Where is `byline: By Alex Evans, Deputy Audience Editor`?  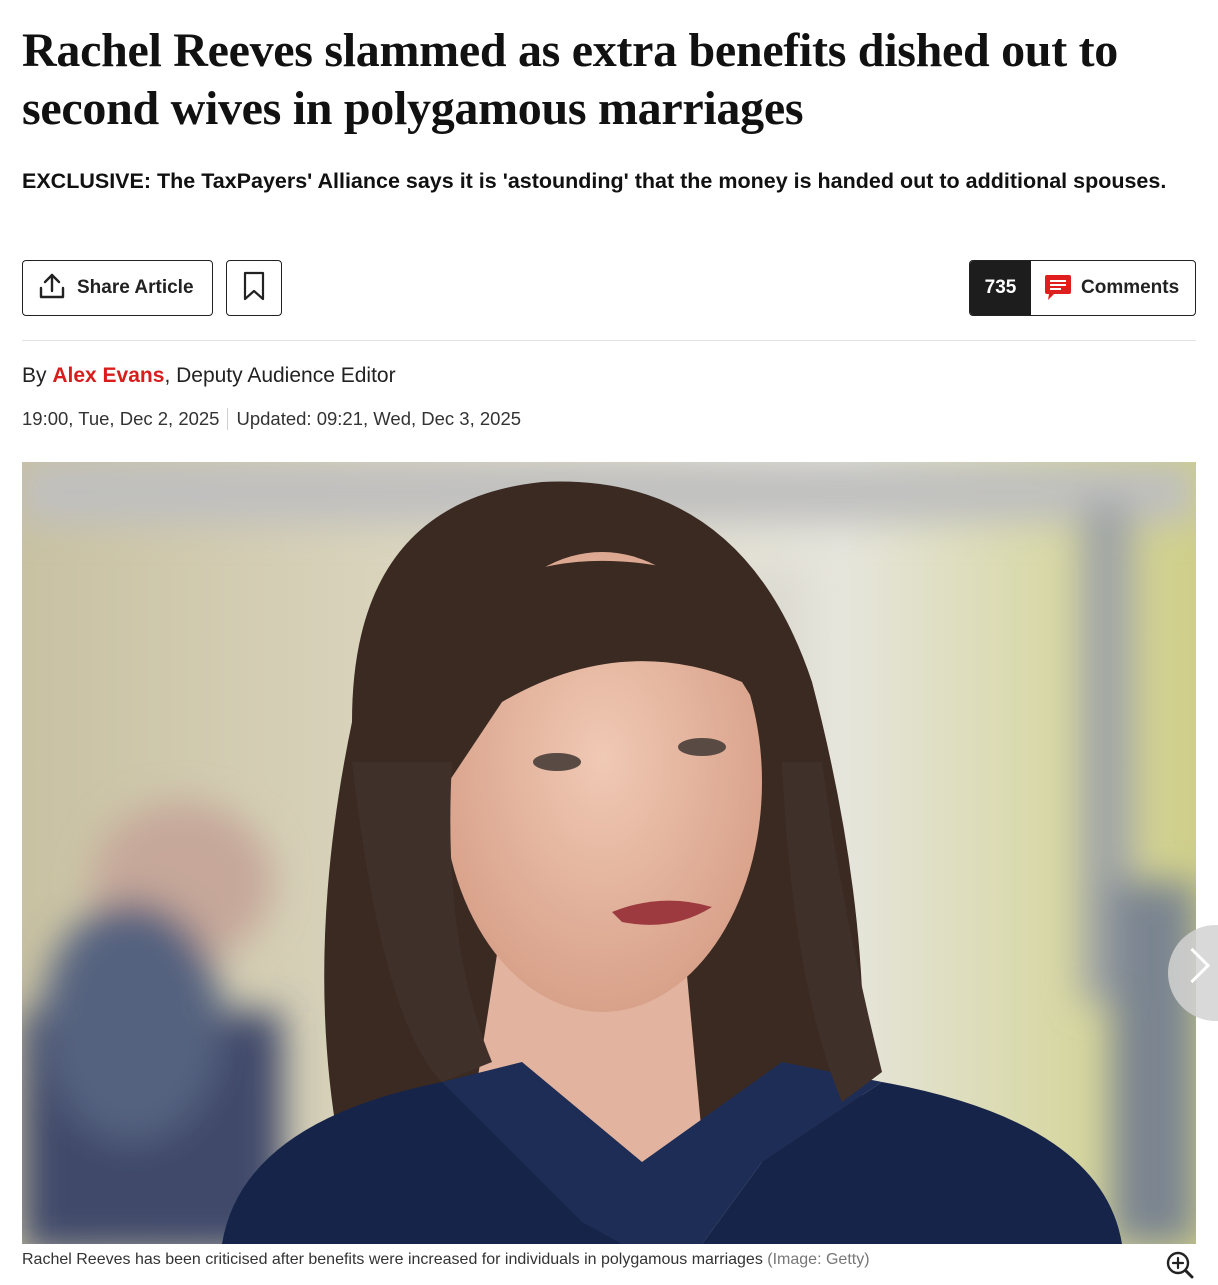
byline: By Alex Evans, Deputy Audience Editor is located at coordinates (209, 376).